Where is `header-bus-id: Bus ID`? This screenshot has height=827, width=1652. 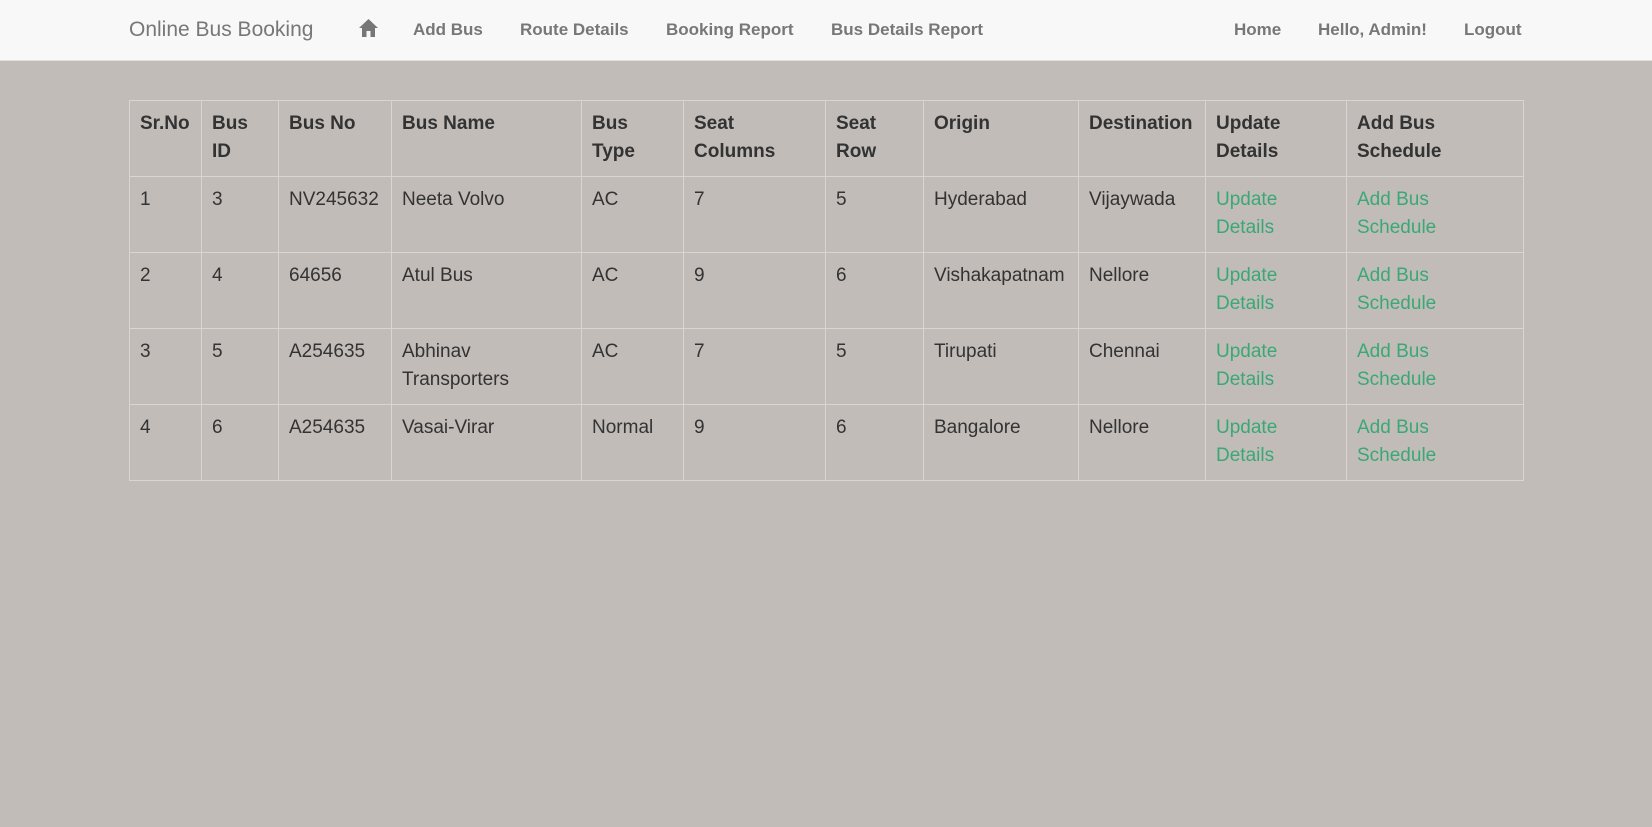 header-bus-id: Bus ID is located at coordinates (240, 138).